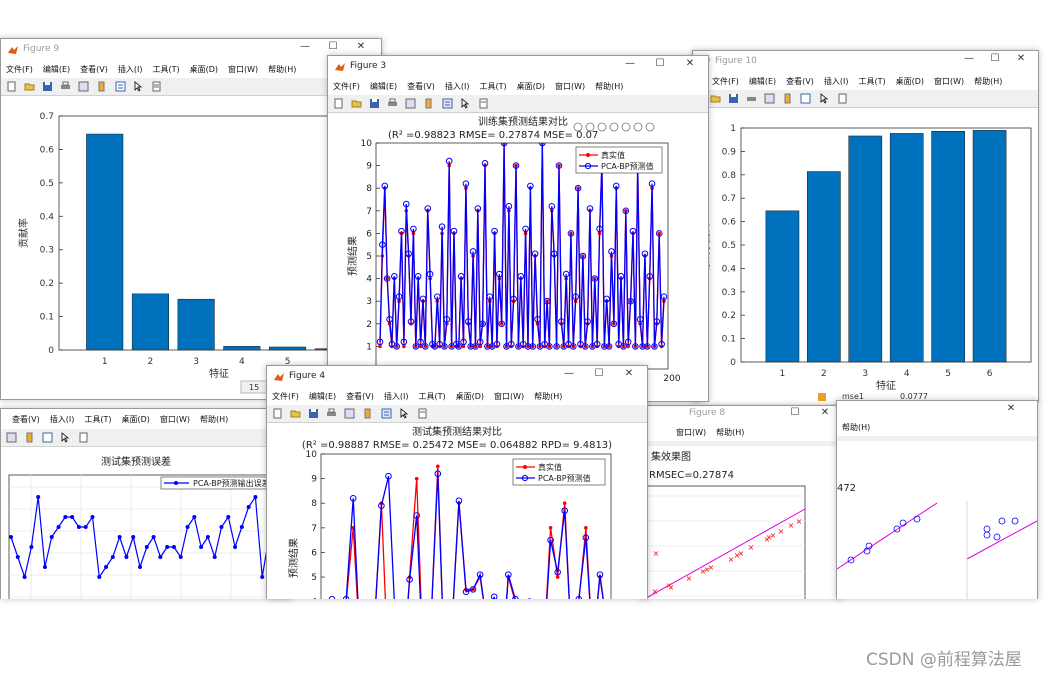  I want to click on figure8-titlebar: Figure 8 ☐ ✕, so click(741, 416).